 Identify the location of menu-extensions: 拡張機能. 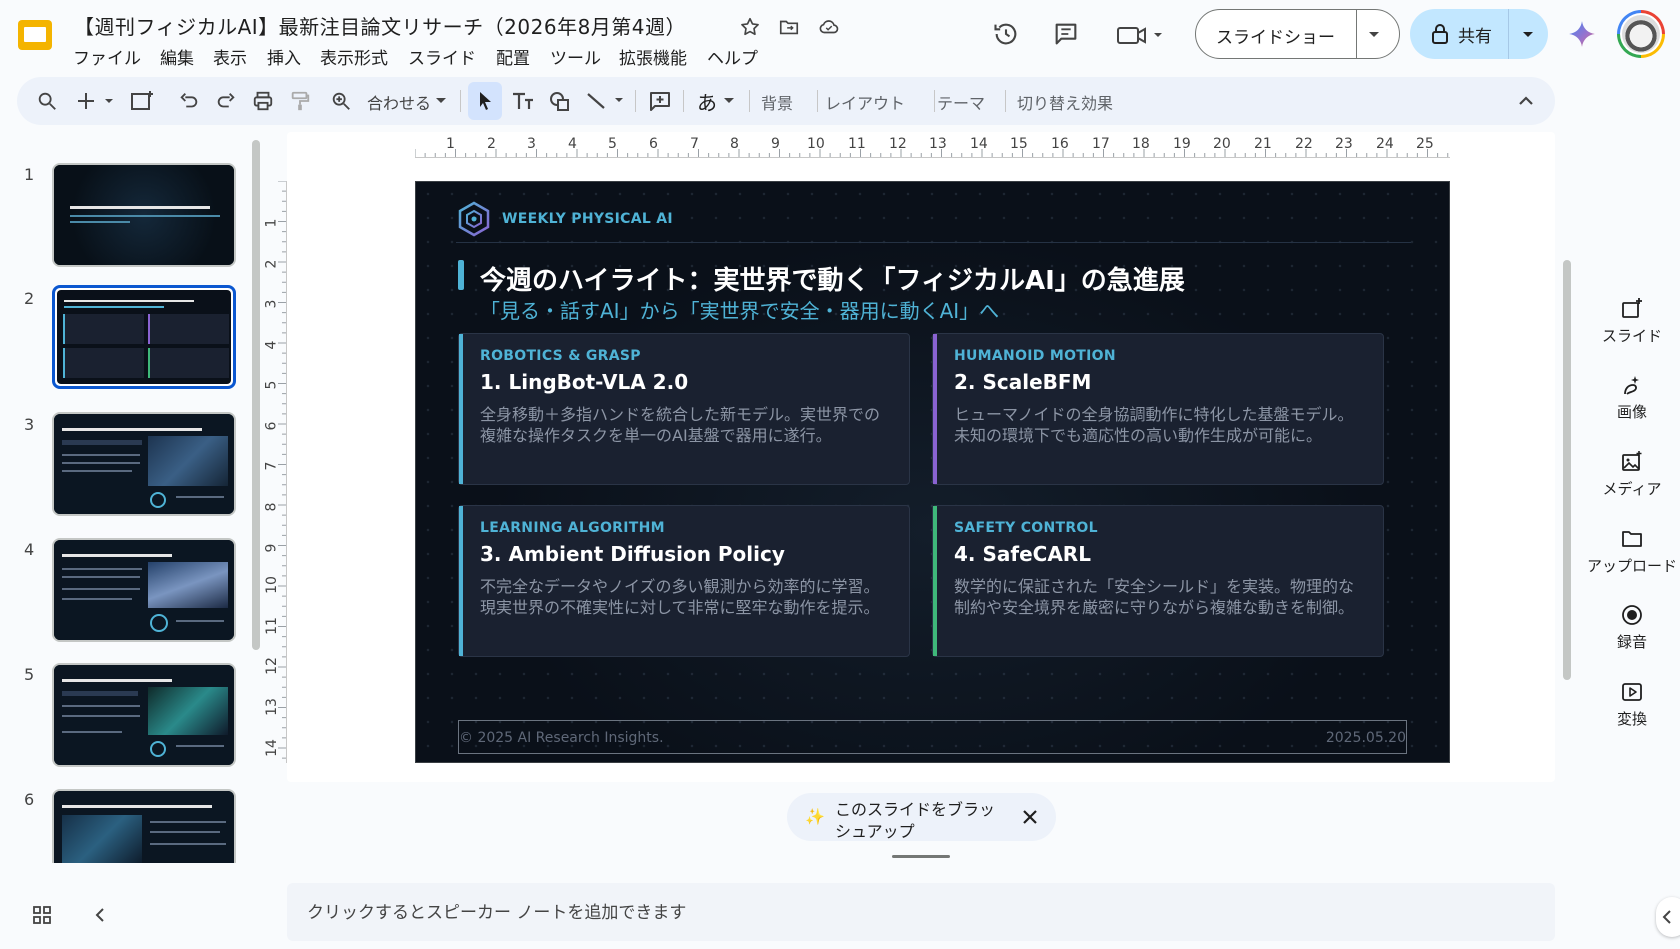
(653, 56).